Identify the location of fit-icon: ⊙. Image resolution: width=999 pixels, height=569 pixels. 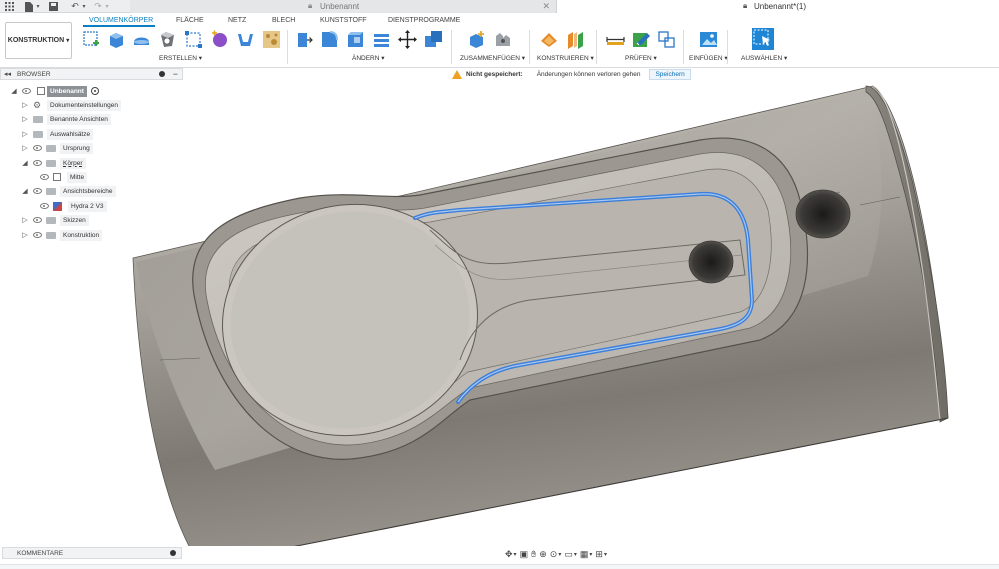
(554, 554).